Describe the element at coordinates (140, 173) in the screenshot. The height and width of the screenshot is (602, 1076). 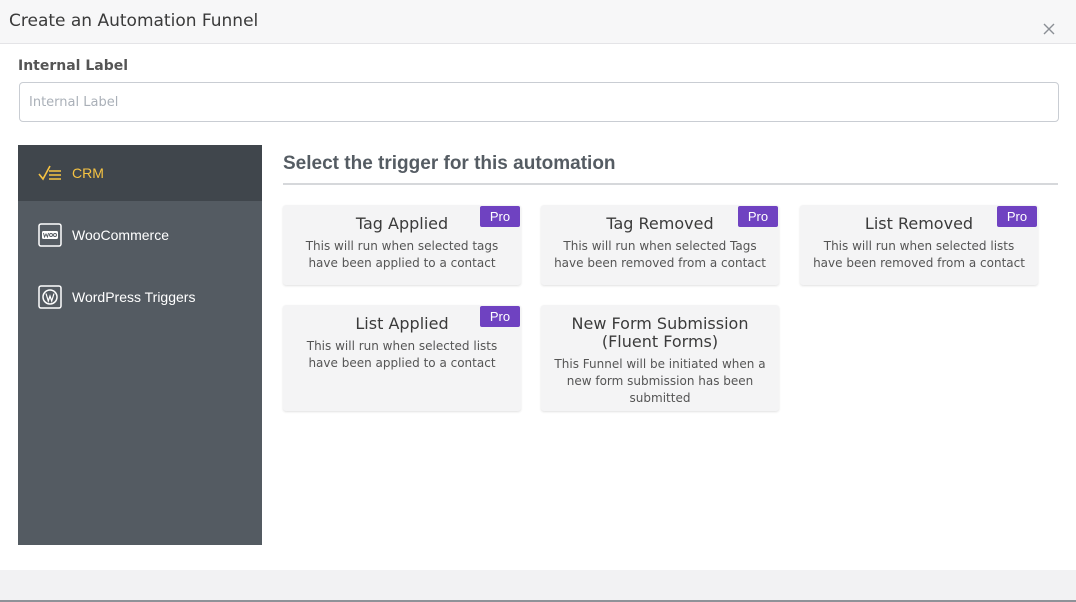
I see `sidebar-item-crm: CRM` at that location.